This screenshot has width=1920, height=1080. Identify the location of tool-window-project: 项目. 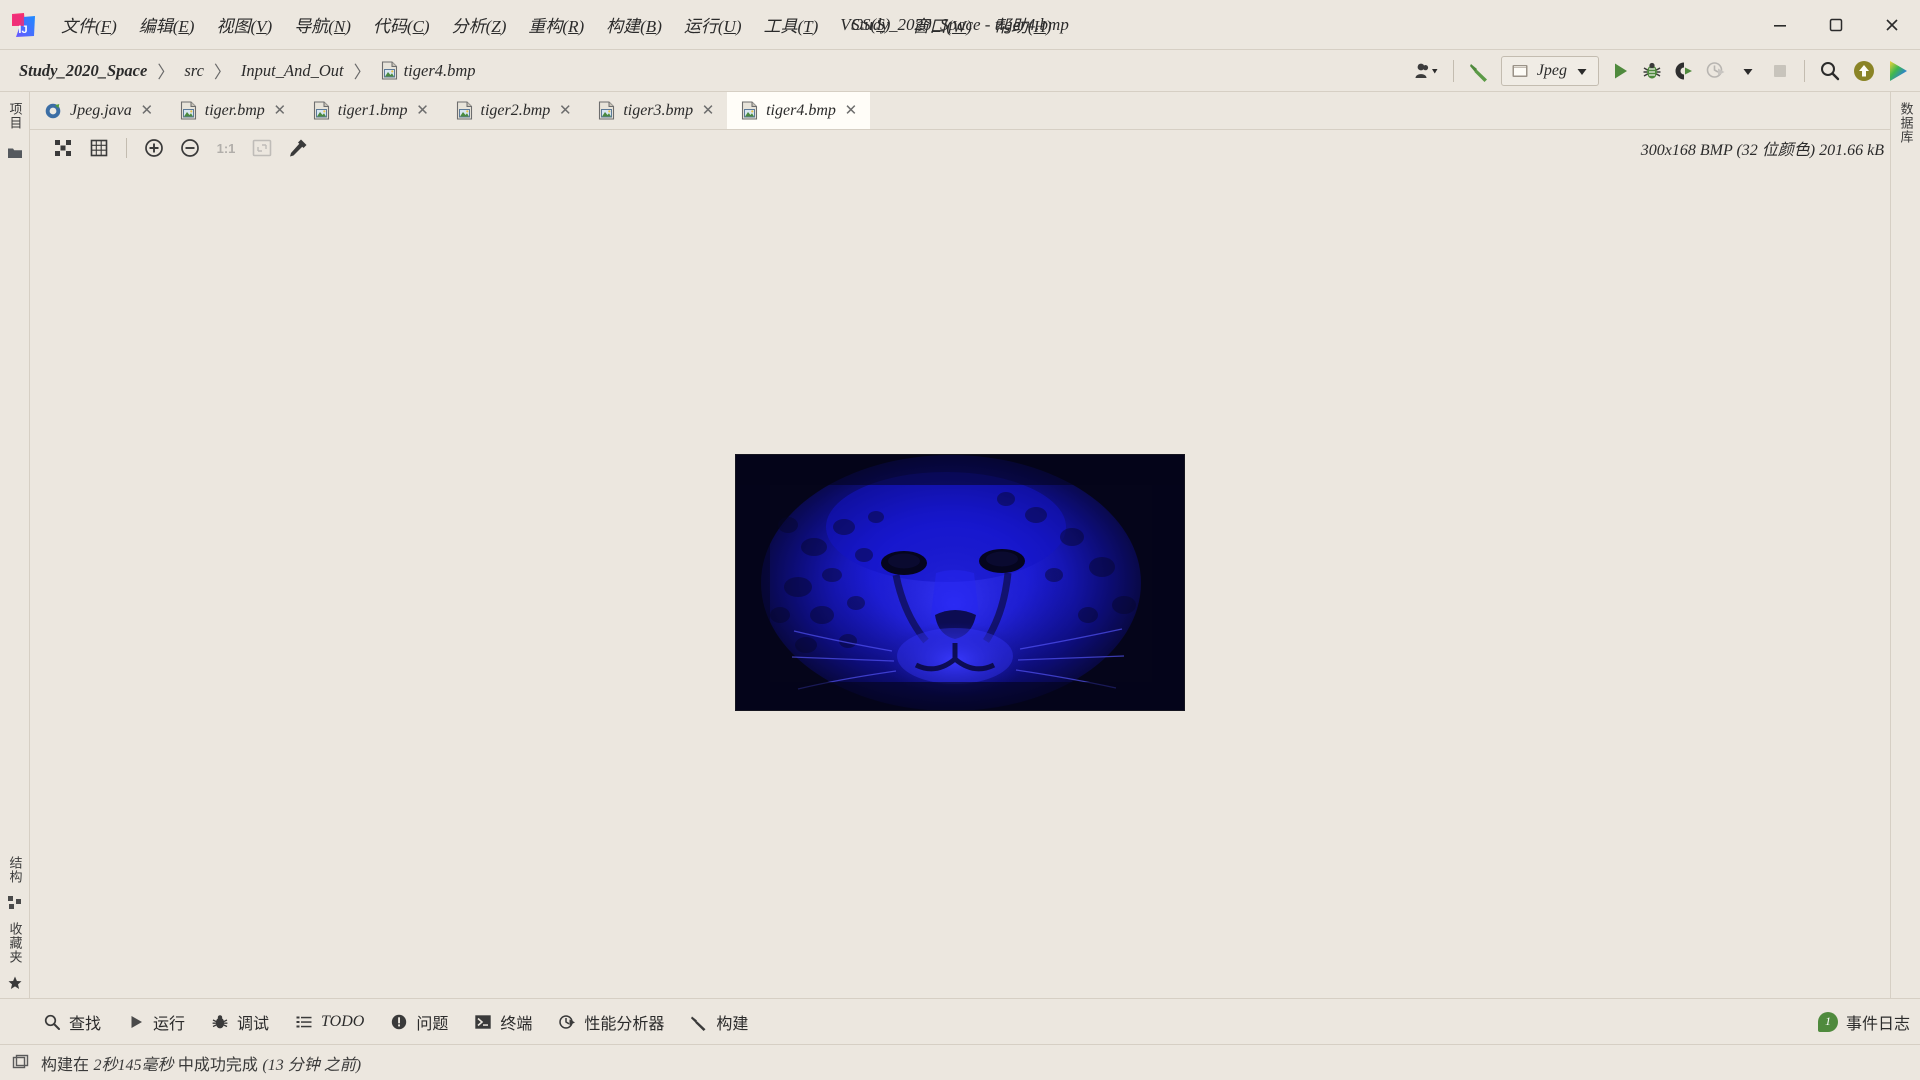
(15, 116).